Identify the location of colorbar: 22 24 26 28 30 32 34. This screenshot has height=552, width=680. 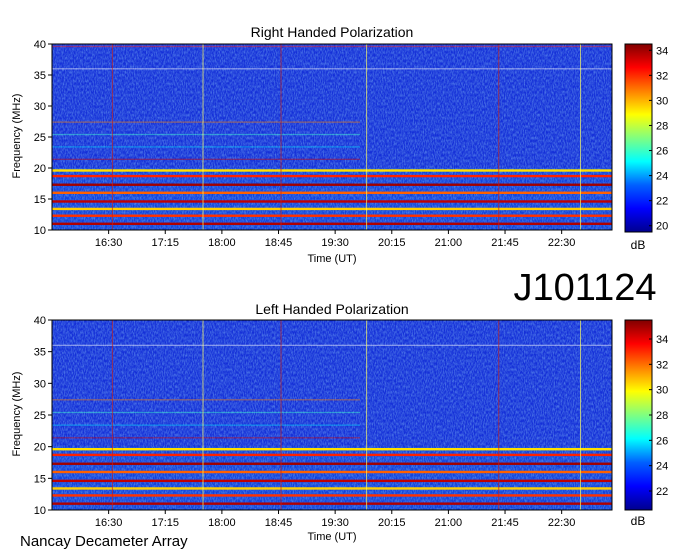
(646, 415).